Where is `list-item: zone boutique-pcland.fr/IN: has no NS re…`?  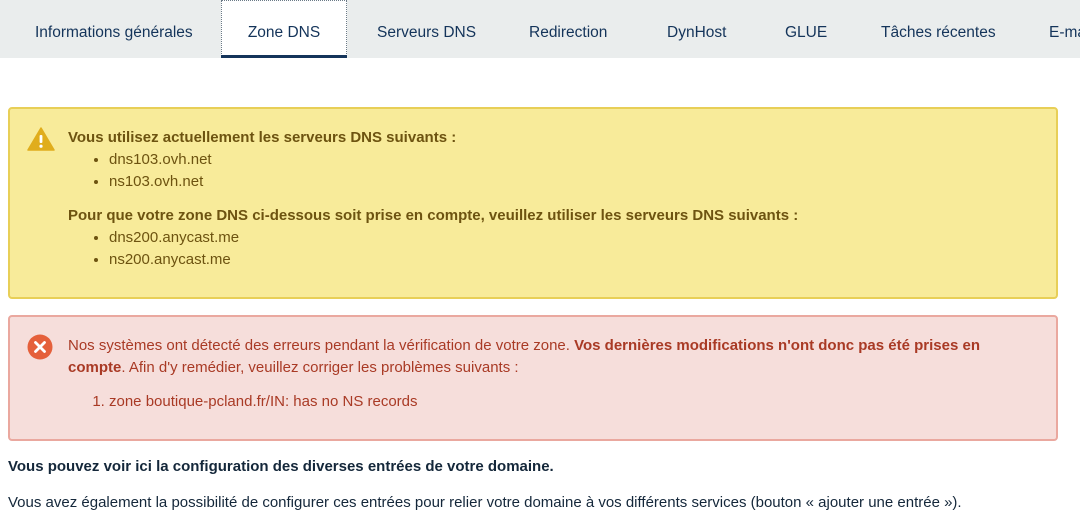 list-item: zone boutique-pcland.fr/IN: has no NS re… is located at coordinates (552, 402).